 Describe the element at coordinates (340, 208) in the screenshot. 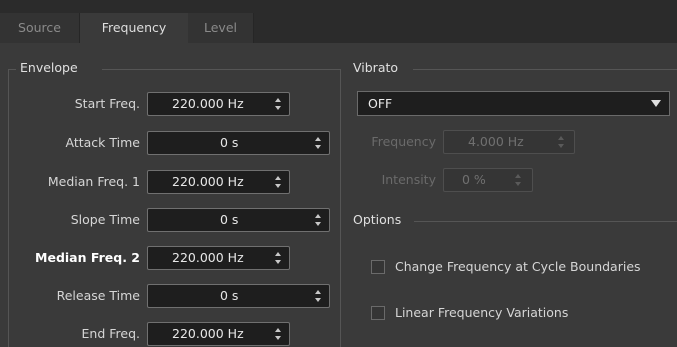

I see `envelope-frame-right` at that location.